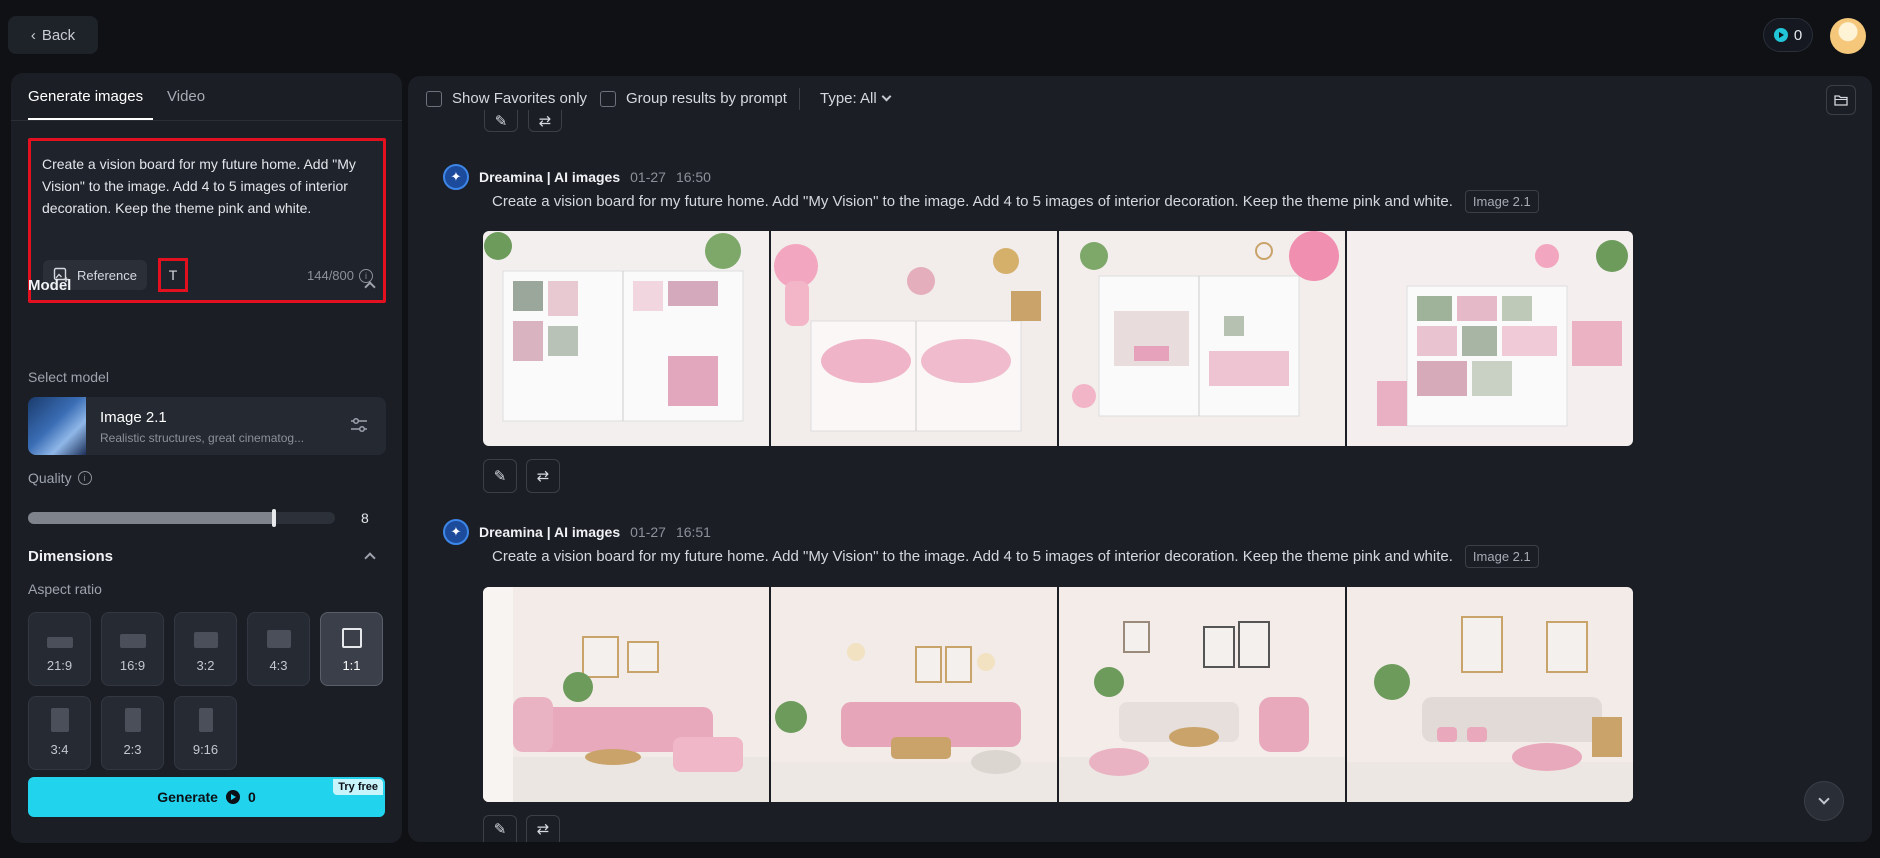 This screenshot has height=858, width=1880. I want to click on back-button: ‹ Back, so click(53, 35).